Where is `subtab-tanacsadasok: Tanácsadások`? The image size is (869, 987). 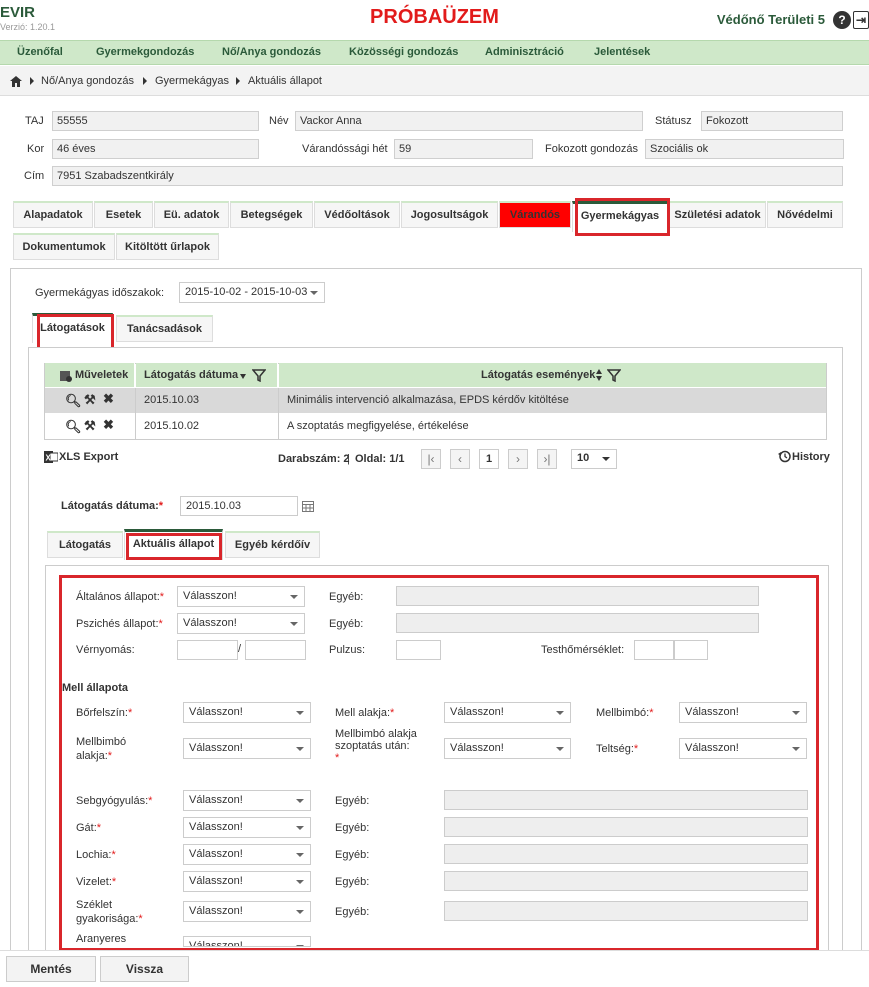
subtab-tanacsadasok: Tanácsadások is located at coordinates (164, 328).